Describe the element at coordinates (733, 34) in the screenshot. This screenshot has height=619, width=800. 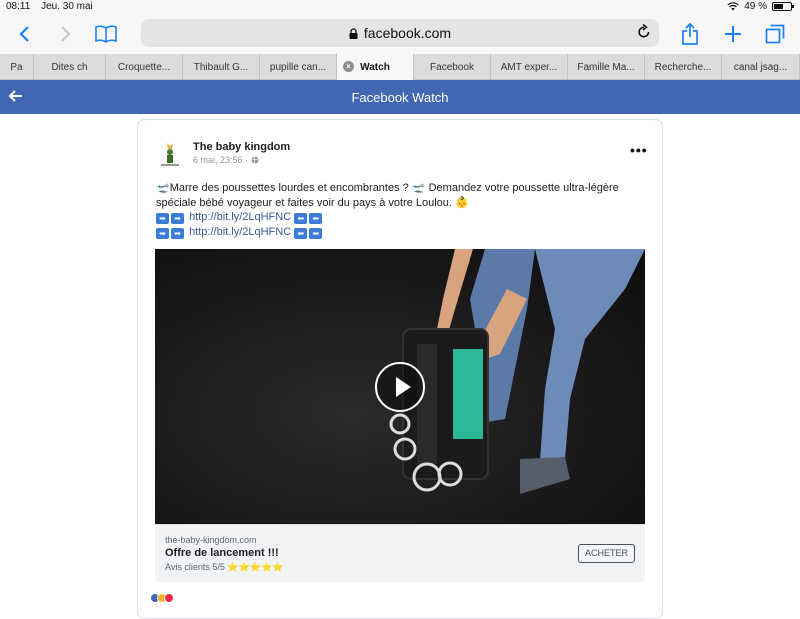
I see `new-tab-icon` at that location.